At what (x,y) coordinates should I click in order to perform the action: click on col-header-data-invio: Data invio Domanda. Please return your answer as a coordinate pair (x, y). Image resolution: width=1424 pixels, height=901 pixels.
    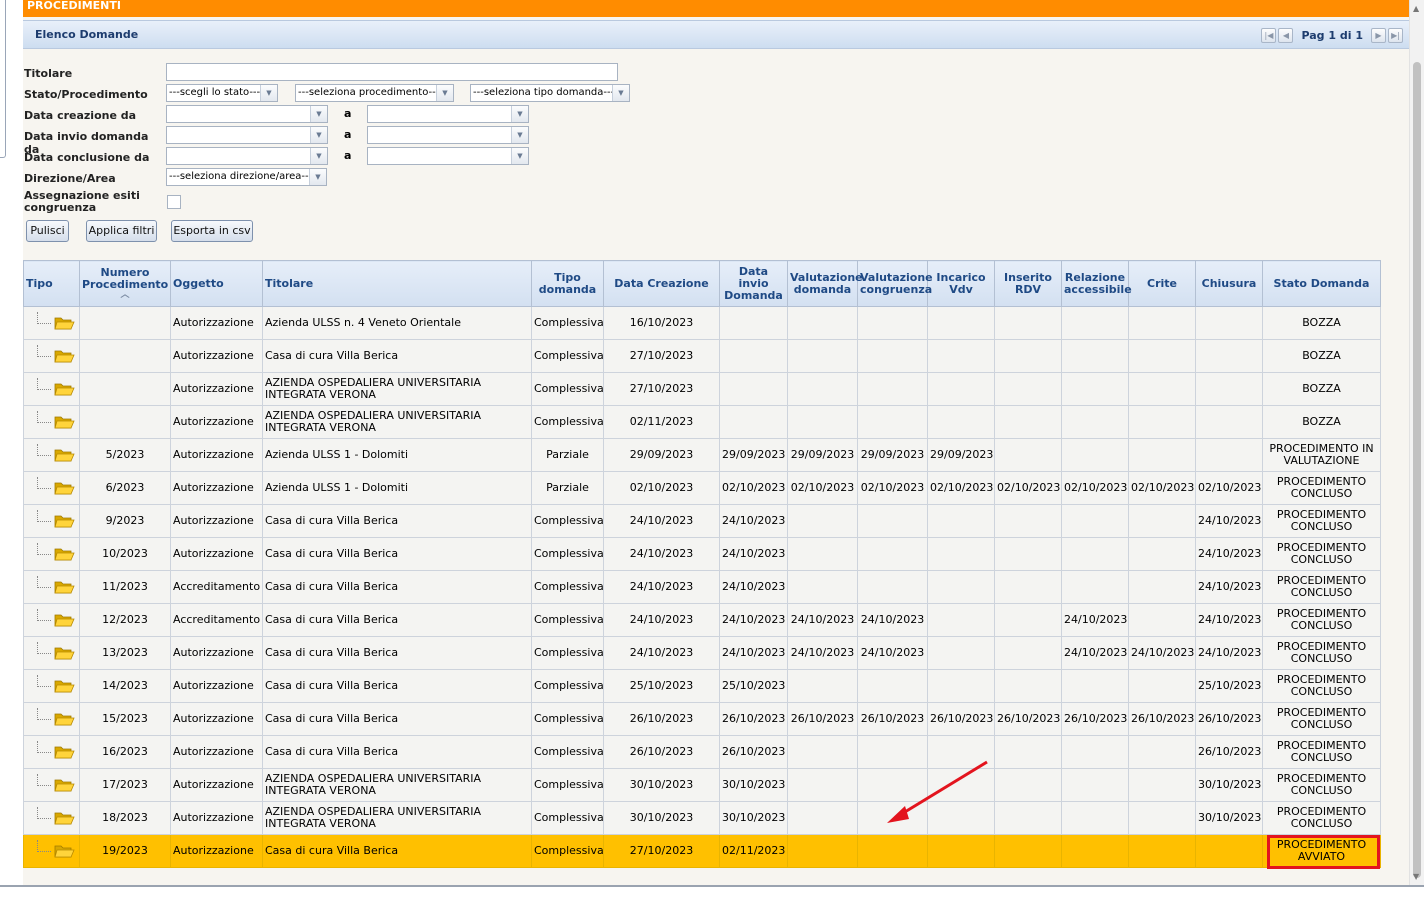
    Looking at the image, I should click on (753, 283).